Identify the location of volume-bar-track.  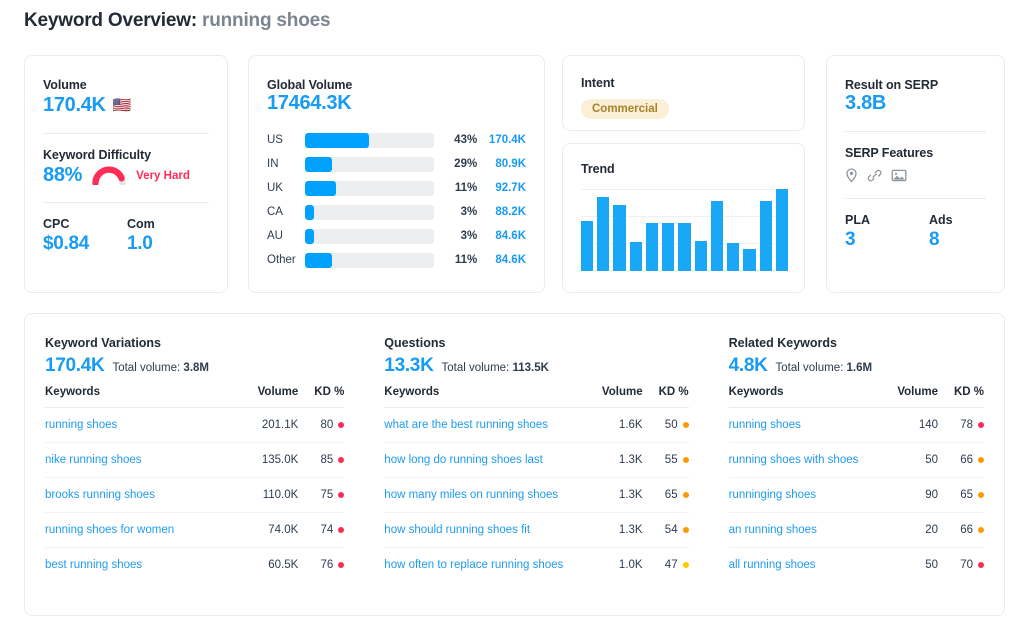
(369, 140).